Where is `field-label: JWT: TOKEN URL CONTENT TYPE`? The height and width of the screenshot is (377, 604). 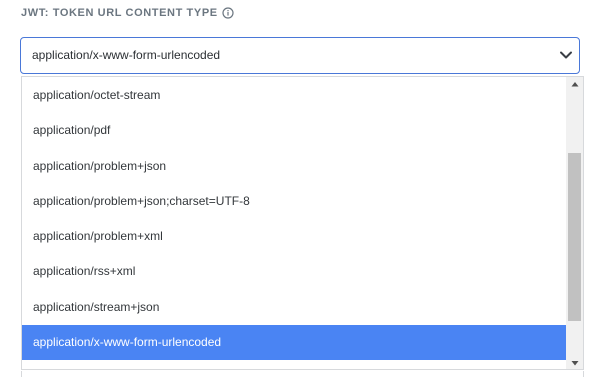
field-label: JWT: TOKEN URL CONTENT TYPE is located at coordinates (127, 13).